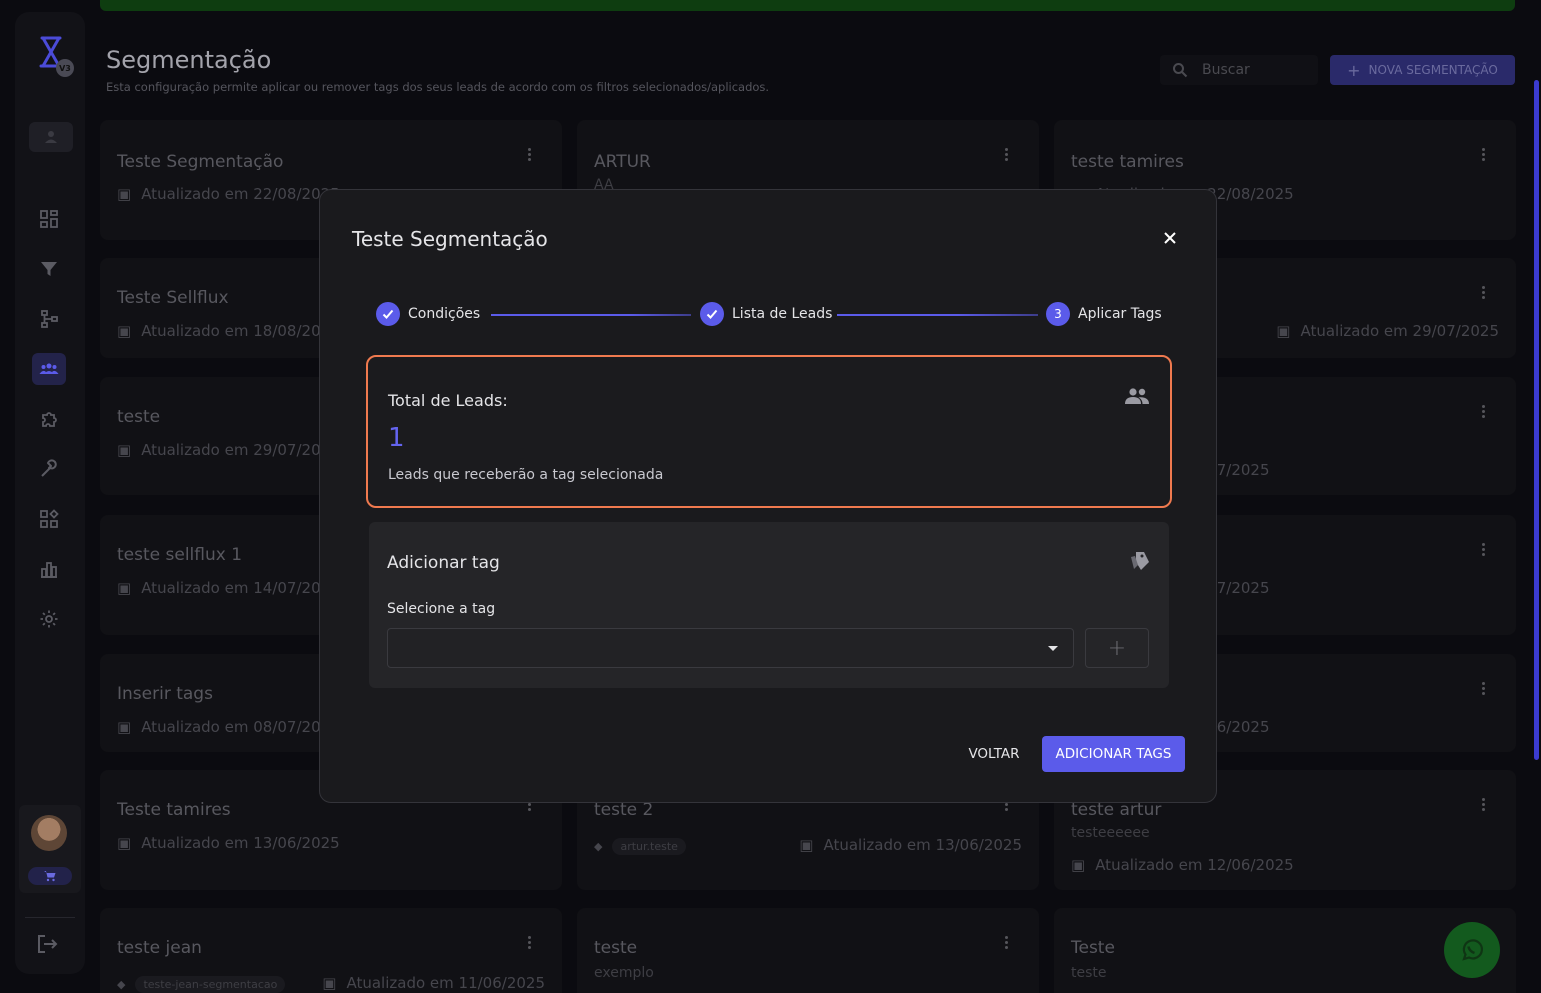  What do you see at coordinates (441, 609) in the screenshot?
I see `select-tag-label: Selecione a tag` at bounding box center [441, 609].